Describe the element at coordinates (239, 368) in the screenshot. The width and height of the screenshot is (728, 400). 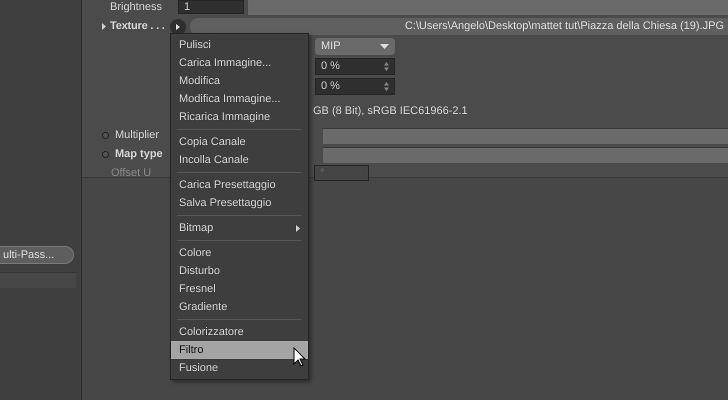
I see `menu-item: Fusione` at that location.